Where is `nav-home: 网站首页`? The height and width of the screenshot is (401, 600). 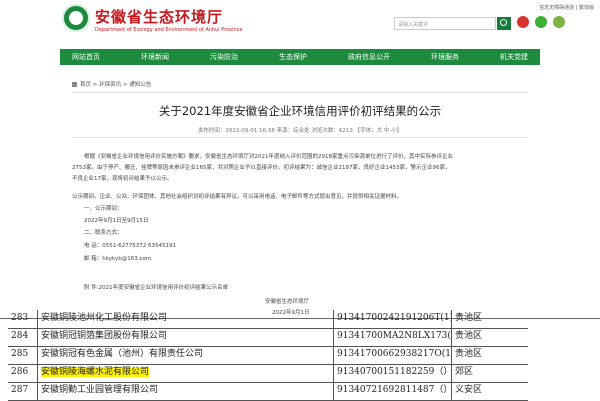
nav-home: 网站首页 is located at coordinates (86, 57).